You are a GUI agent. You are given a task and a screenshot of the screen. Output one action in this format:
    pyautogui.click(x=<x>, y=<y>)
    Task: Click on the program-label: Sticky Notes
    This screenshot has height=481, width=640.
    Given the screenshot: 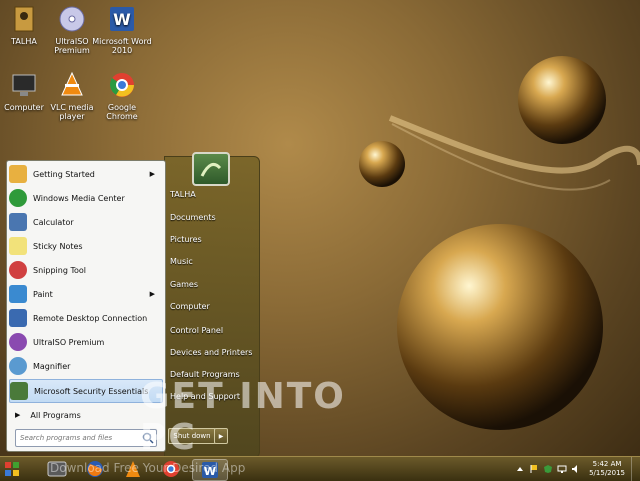 What is the action you would take?
    pyautogui.click(x=58, y=246)
    